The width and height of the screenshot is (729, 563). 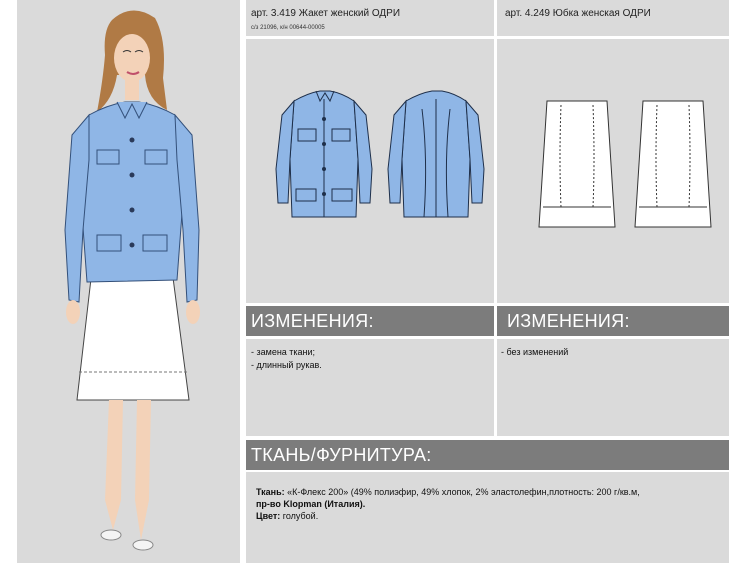 I want to click on changes-item: - длинный рукав., so click(x=286, y=365).